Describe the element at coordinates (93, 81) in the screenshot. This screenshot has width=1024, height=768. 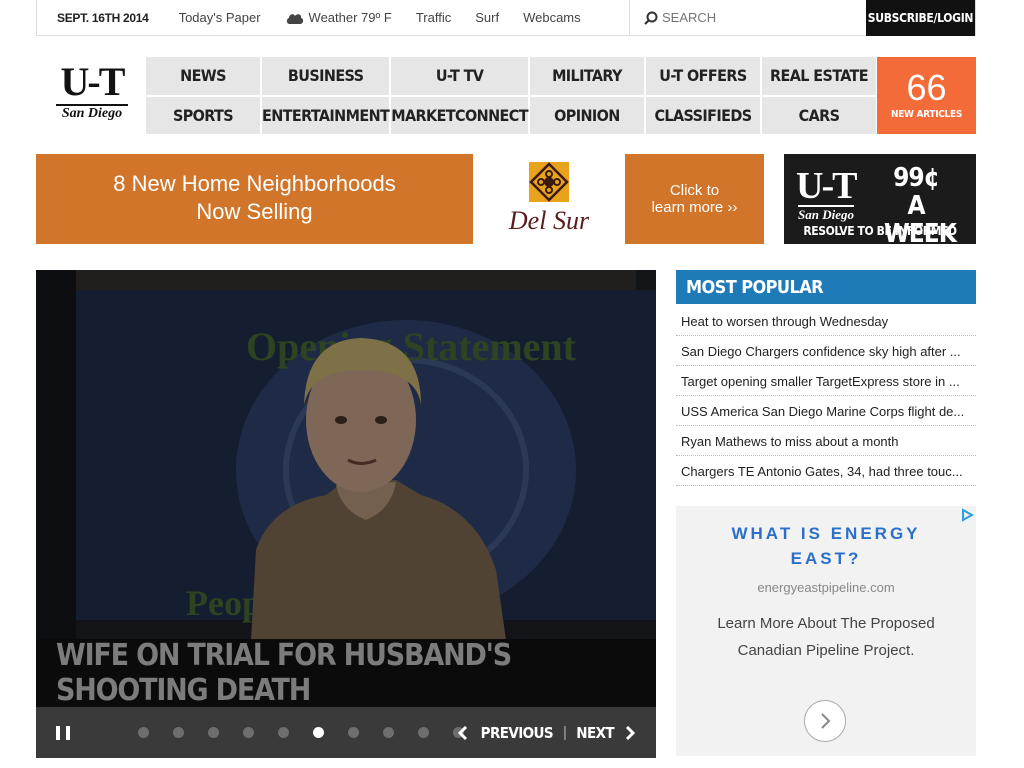
I see `logo-ut: U-T` at that location.